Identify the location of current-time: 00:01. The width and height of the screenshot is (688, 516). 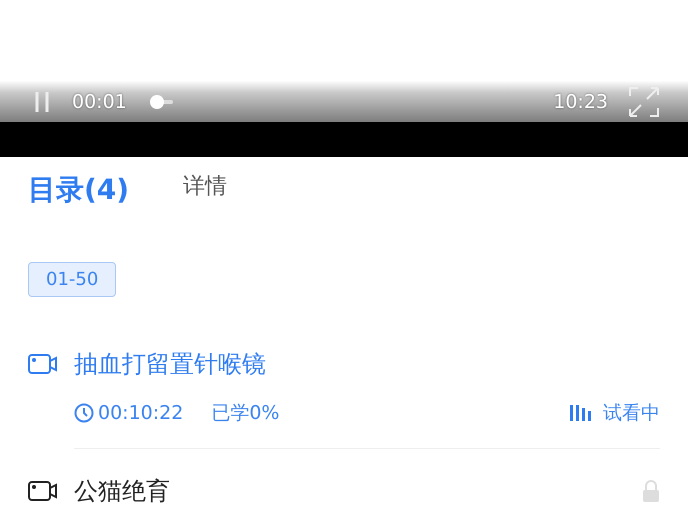
(99, 102).